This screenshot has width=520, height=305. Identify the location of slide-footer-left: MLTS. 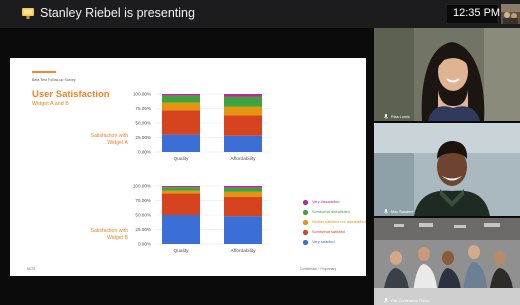
(31, 269).